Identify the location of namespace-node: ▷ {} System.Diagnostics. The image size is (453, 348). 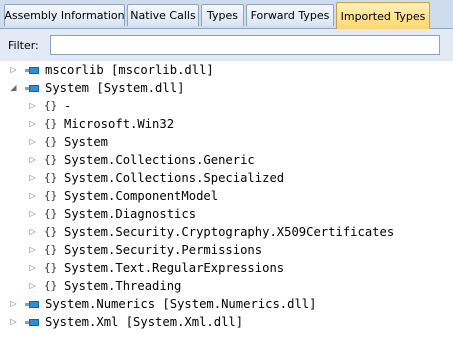
(226, 214).